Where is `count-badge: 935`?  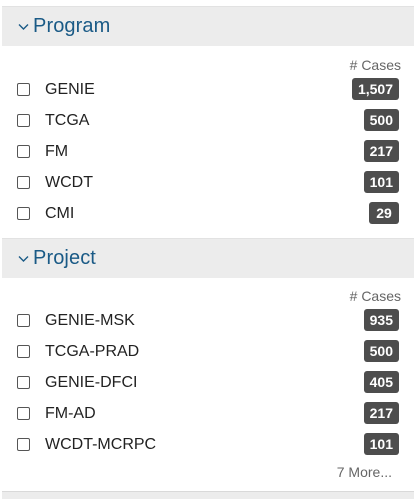 count-badge: 935 is located at coordinates (381, 320).